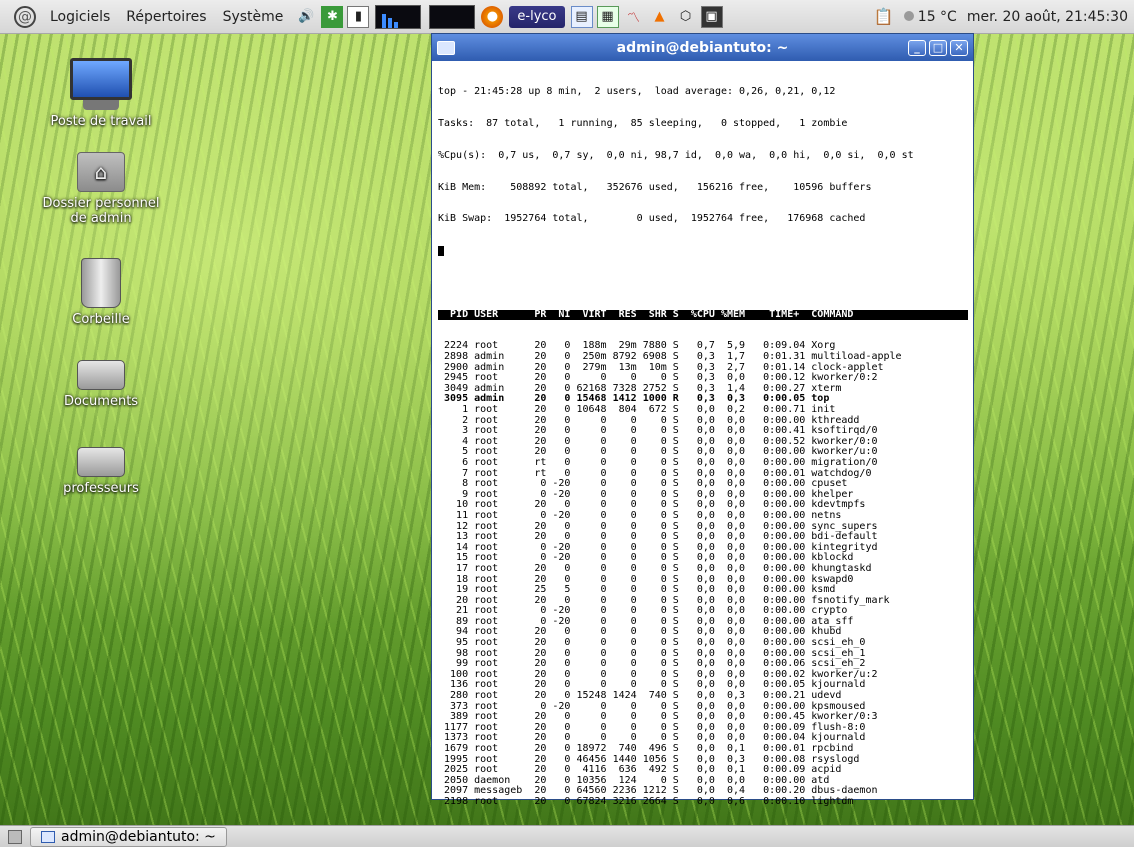  I want to click on terminal-window-icon, so click(48, 836).